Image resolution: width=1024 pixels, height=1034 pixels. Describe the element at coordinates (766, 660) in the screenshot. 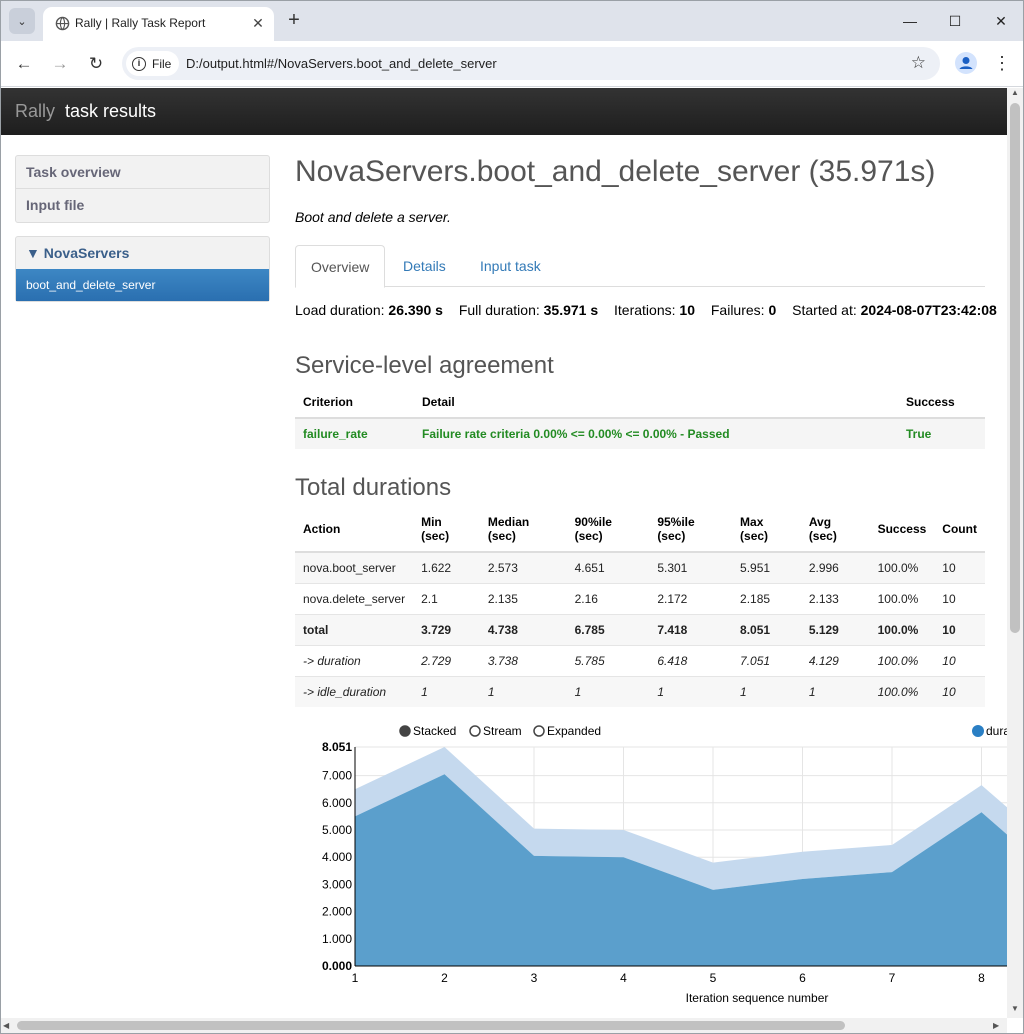

I see `durations-cell: 7.051` at that location.